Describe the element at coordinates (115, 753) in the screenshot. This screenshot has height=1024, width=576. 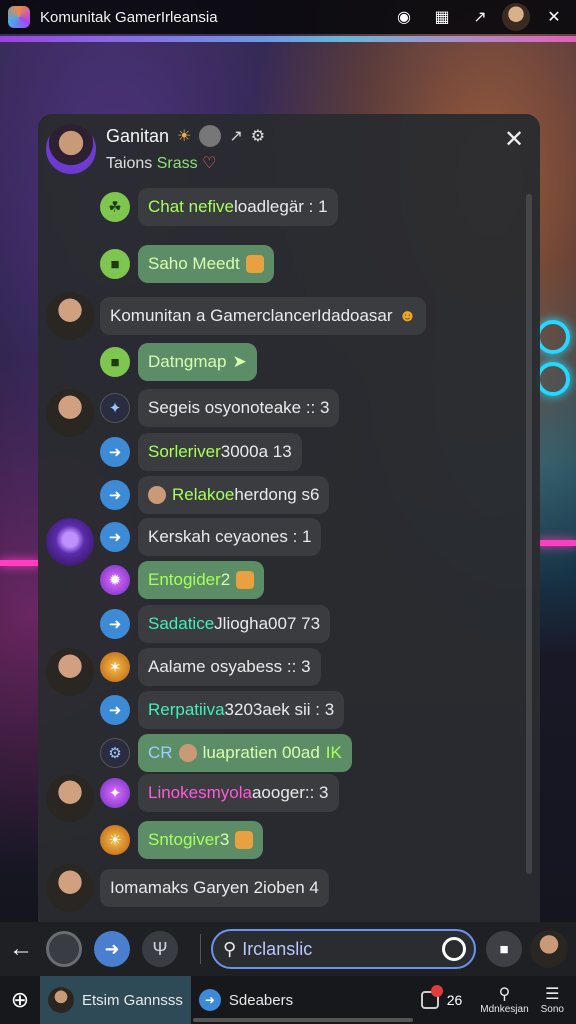
I see `gear-icon: ⚙` at that location.